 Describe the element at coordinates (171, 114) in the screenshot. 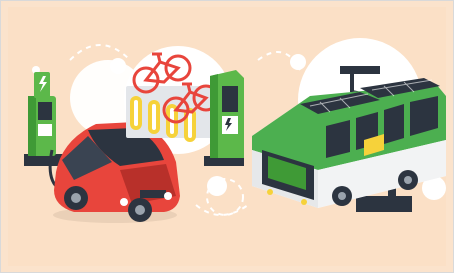

I see `bicycle-rack-icon` at that location.